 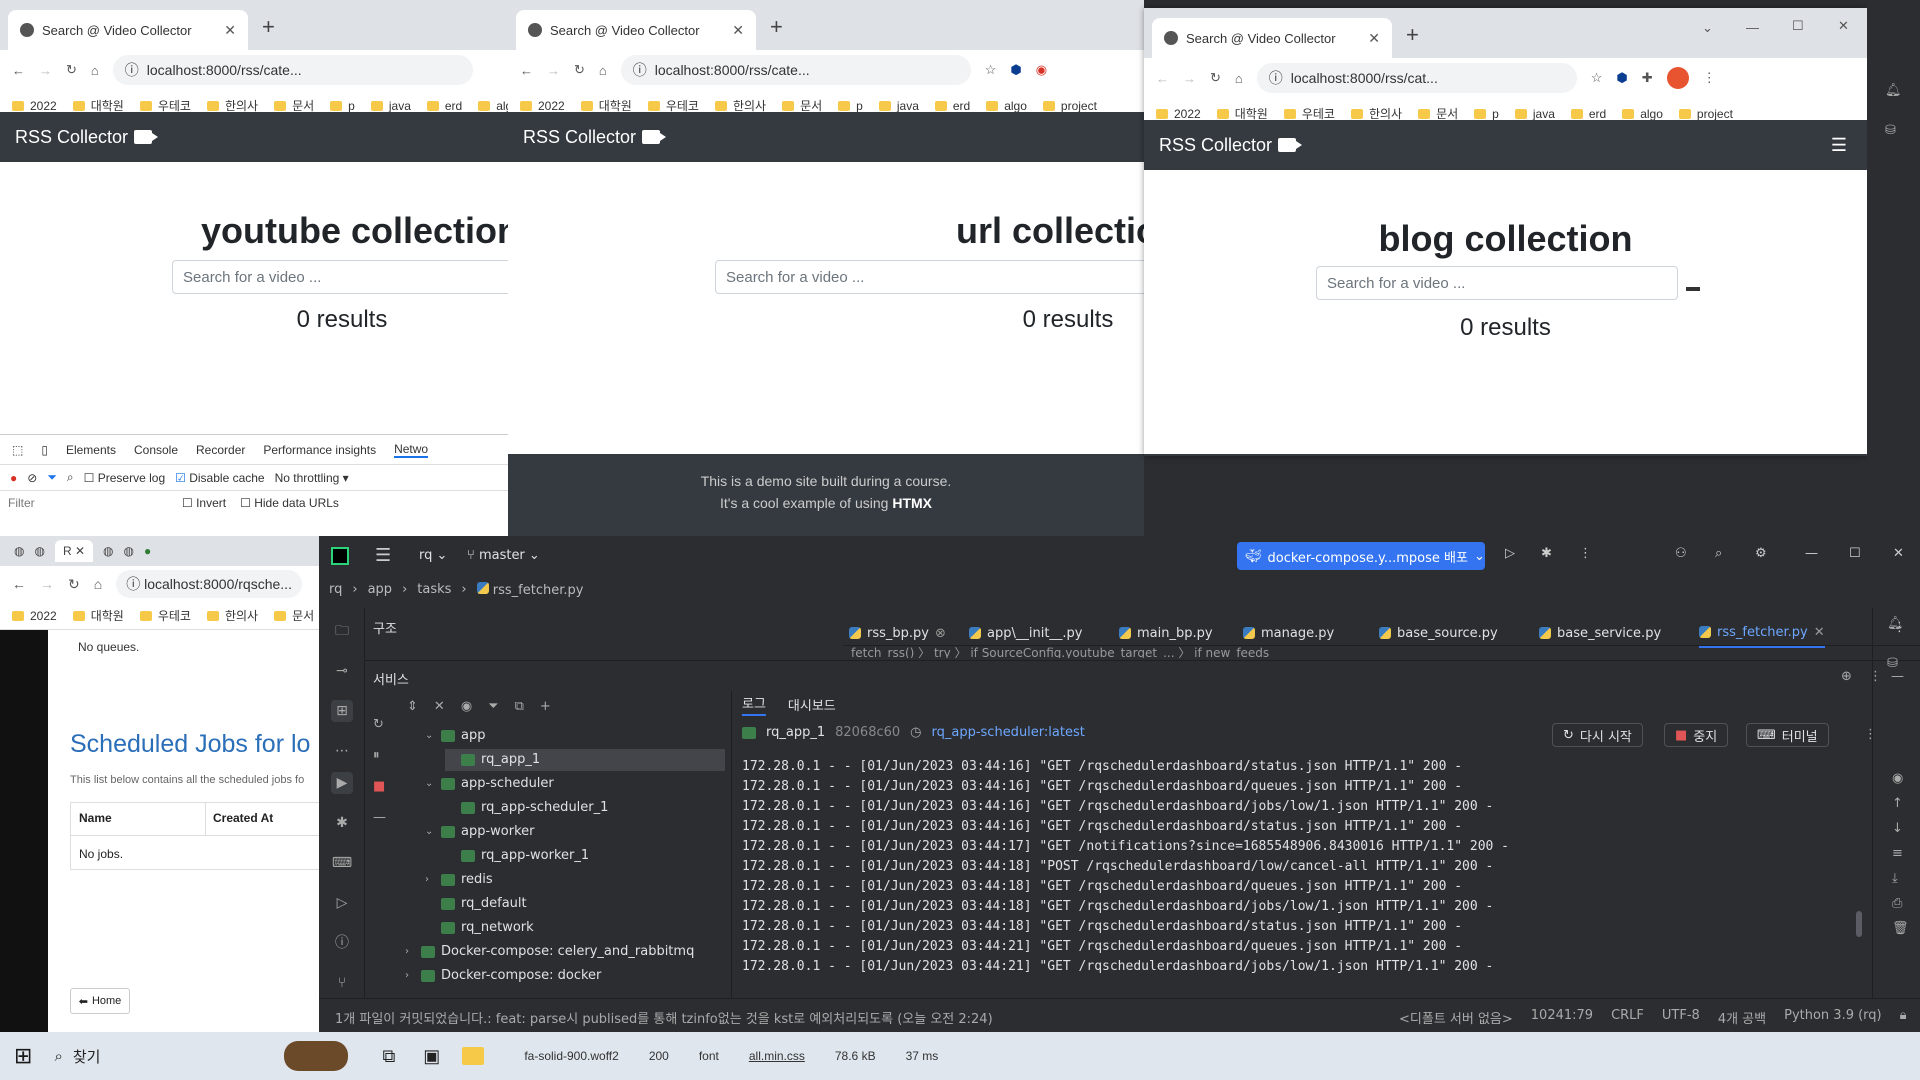 I want to click on preserve-log-checkbox: ☐ Preserve log, so click(x=124, y=478).